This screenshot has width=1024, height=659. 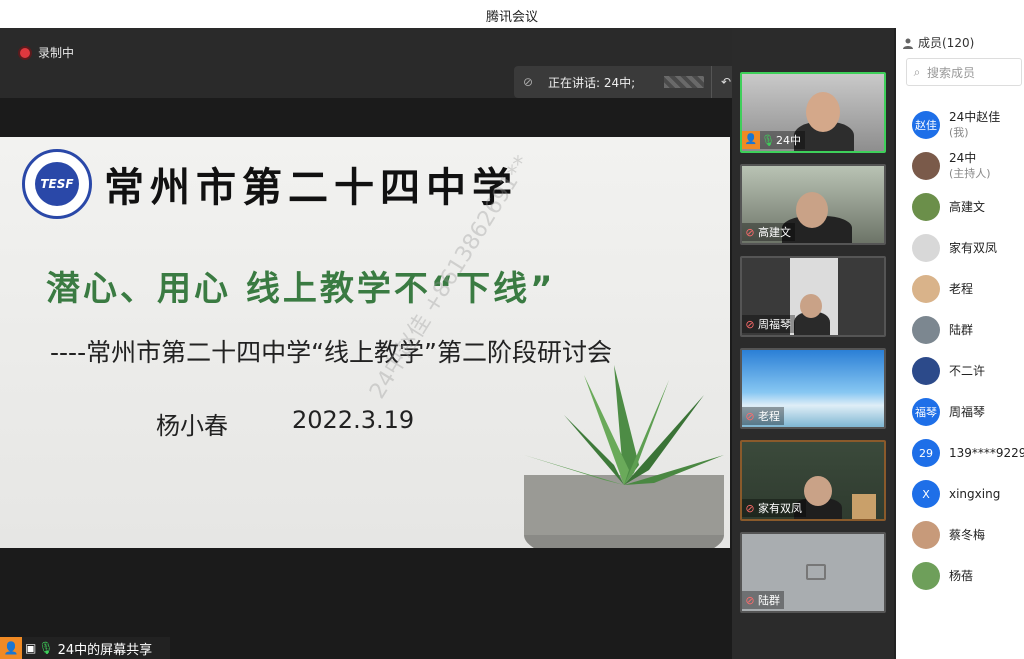 What do you see at coordinates (353, 420) in the screenshot?
I see `slide-date: 2022.3.19` at bounding box center [353, 420].